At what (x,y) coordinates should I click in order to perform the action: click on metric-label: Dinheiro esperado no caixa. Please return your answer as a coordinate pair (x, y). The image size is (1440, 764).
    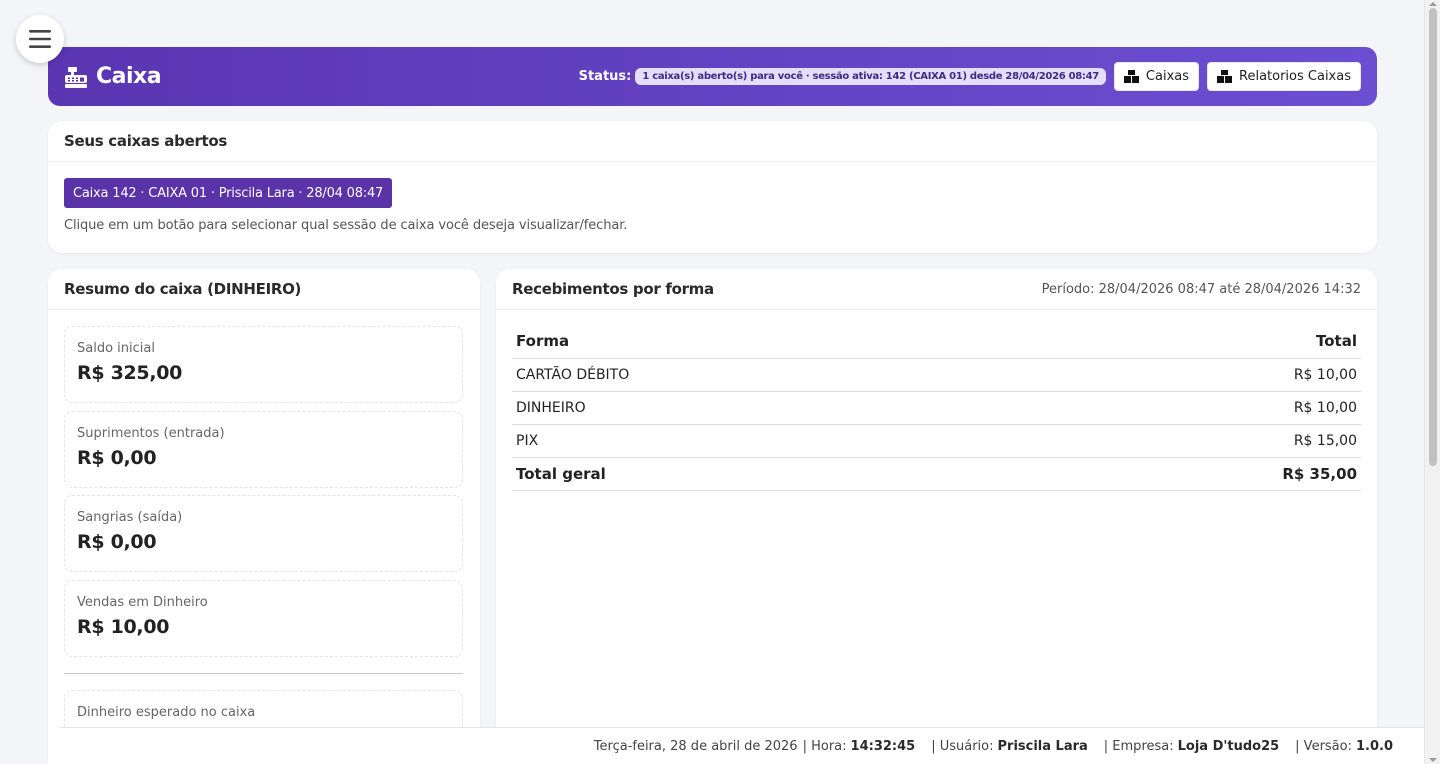
    Looking at the image, I should click on (166, 712).